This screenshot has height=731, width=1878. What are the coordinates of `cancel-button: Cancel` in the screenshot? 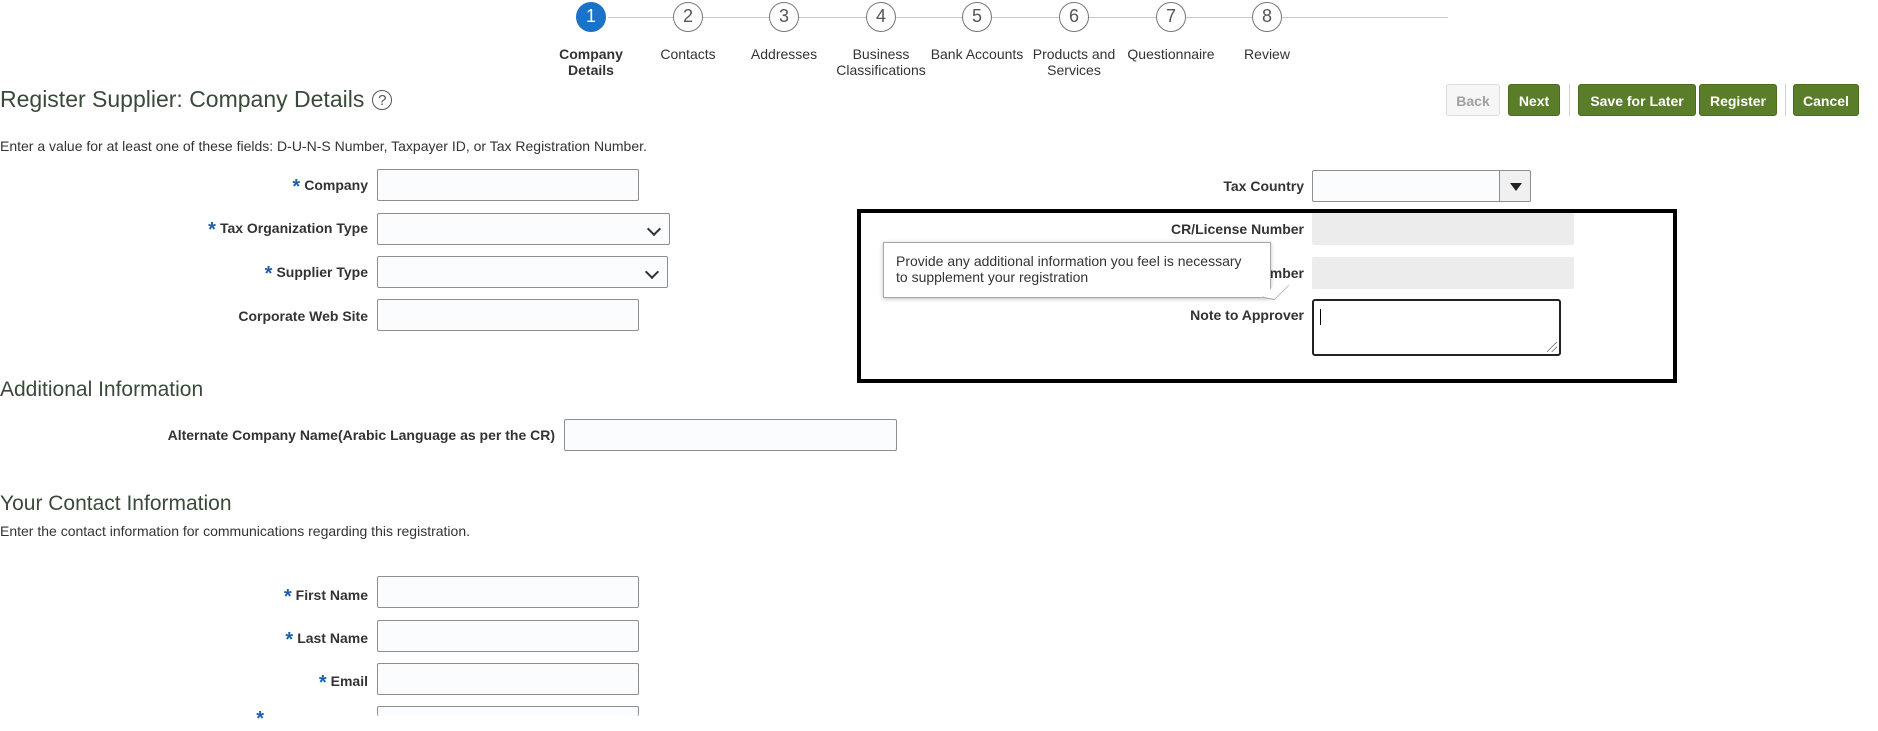 It's located at (1826, 100).